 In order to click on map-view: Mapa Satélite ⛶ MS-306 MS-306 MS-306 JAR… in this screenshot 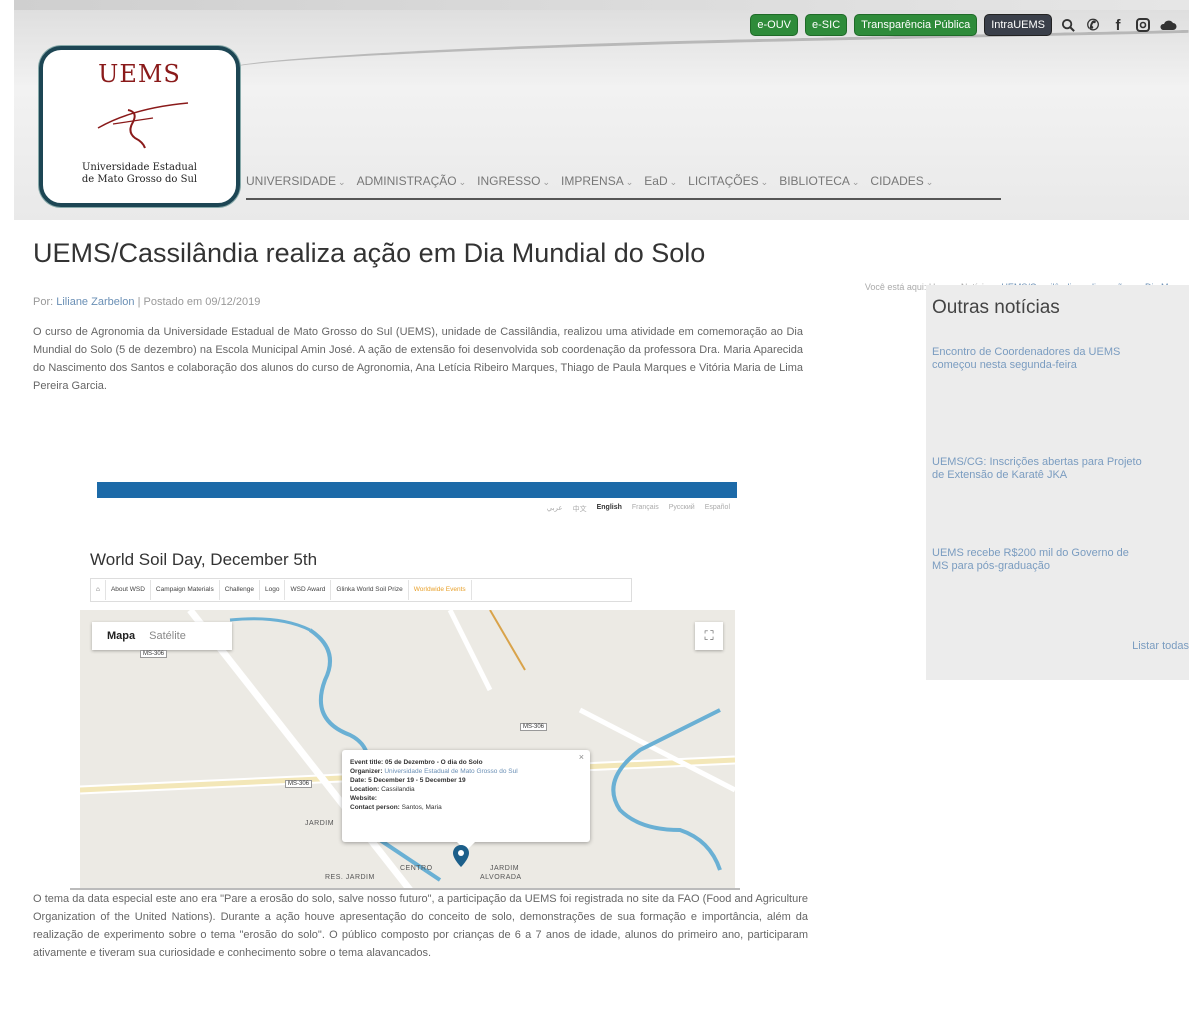, I will do `click(407, 750)`.